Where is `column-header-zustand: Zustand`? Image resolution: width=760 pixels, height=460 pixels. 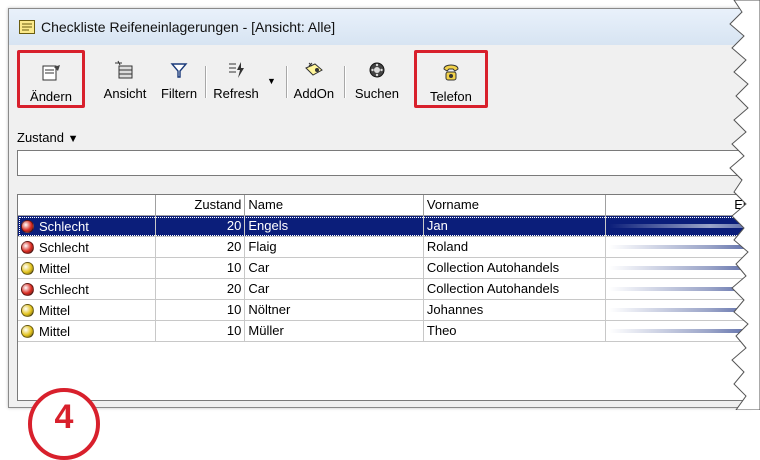
column-header-zustand: Zustand is located at coordinates (201, 205).